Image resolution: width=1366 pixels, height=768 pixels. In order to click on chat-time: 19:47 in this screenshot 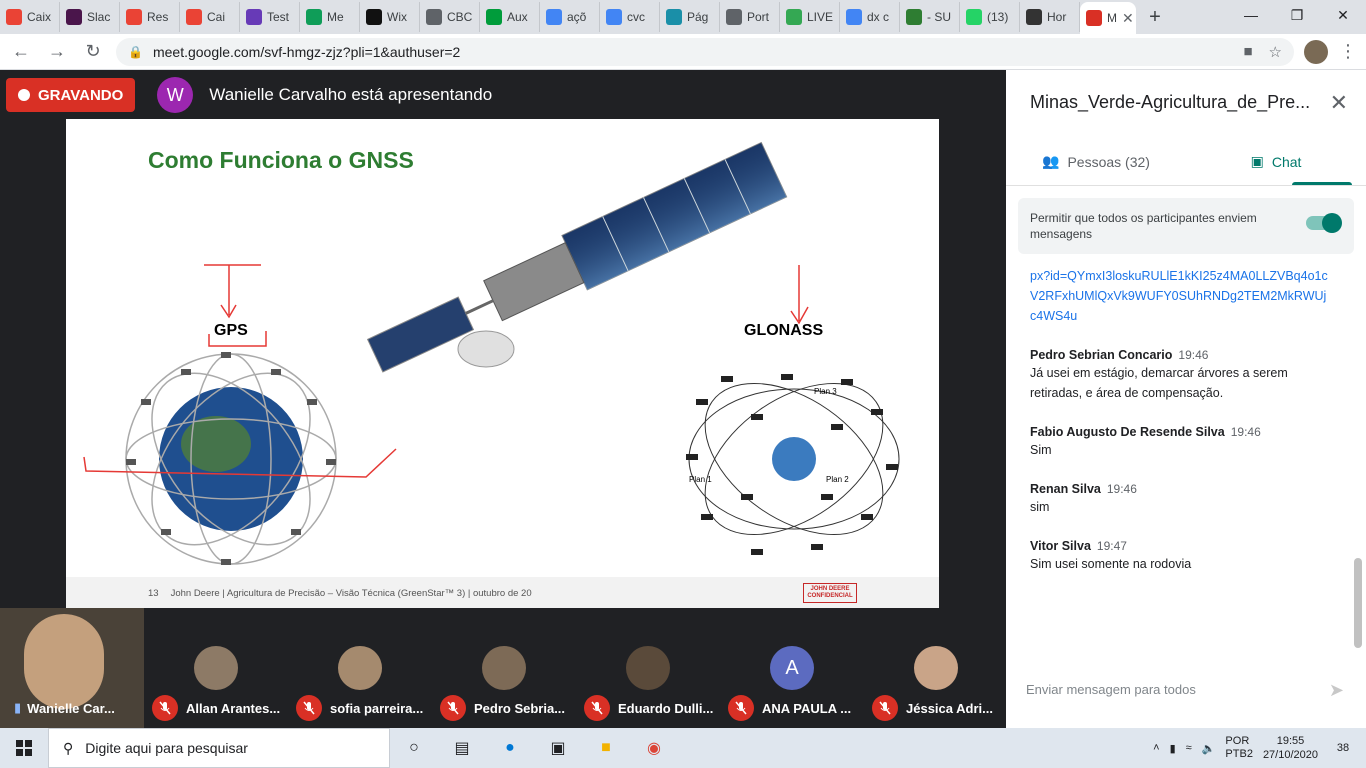, I will do `click(1111, 546)`.